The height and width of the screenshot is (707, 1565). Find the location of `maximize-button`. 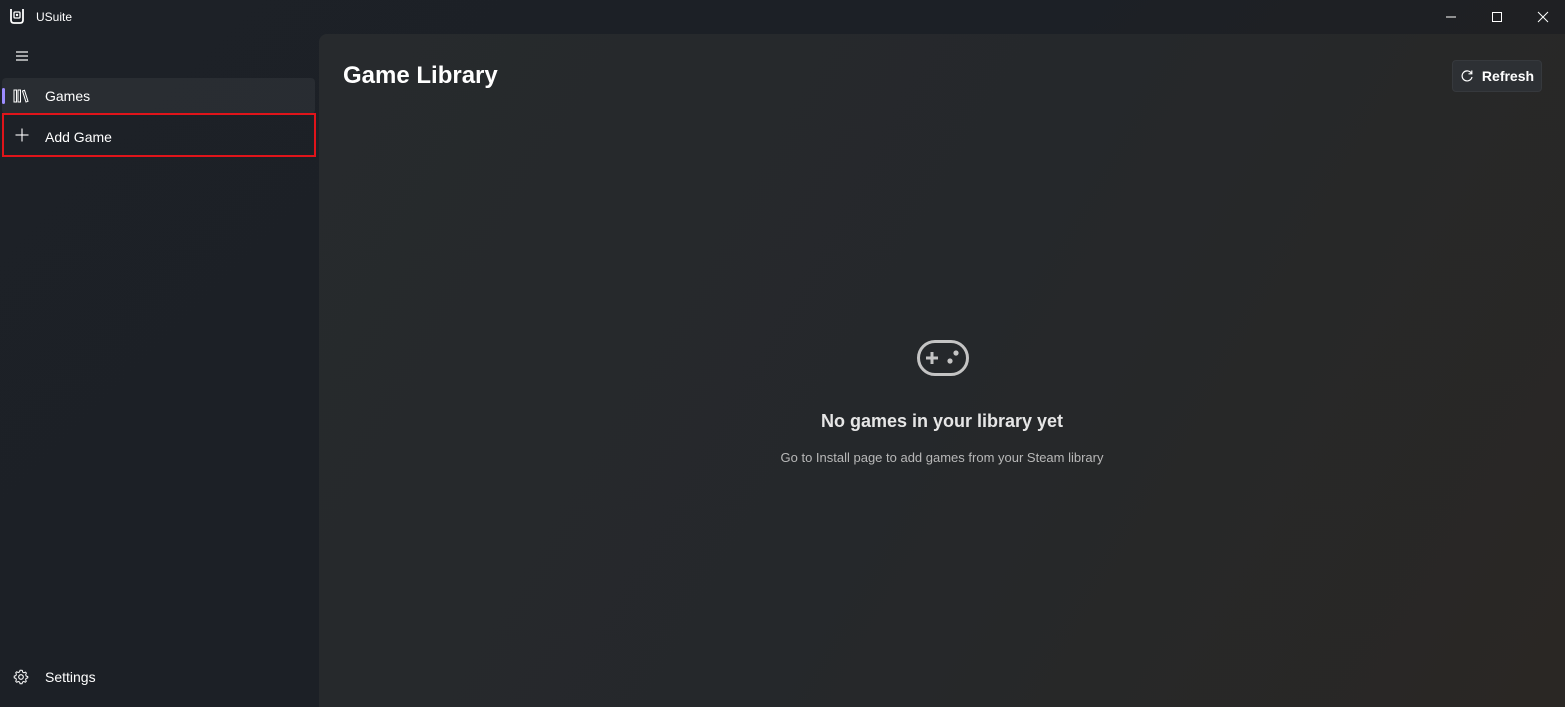

maximize-button is located at coordinates (1497, 17).